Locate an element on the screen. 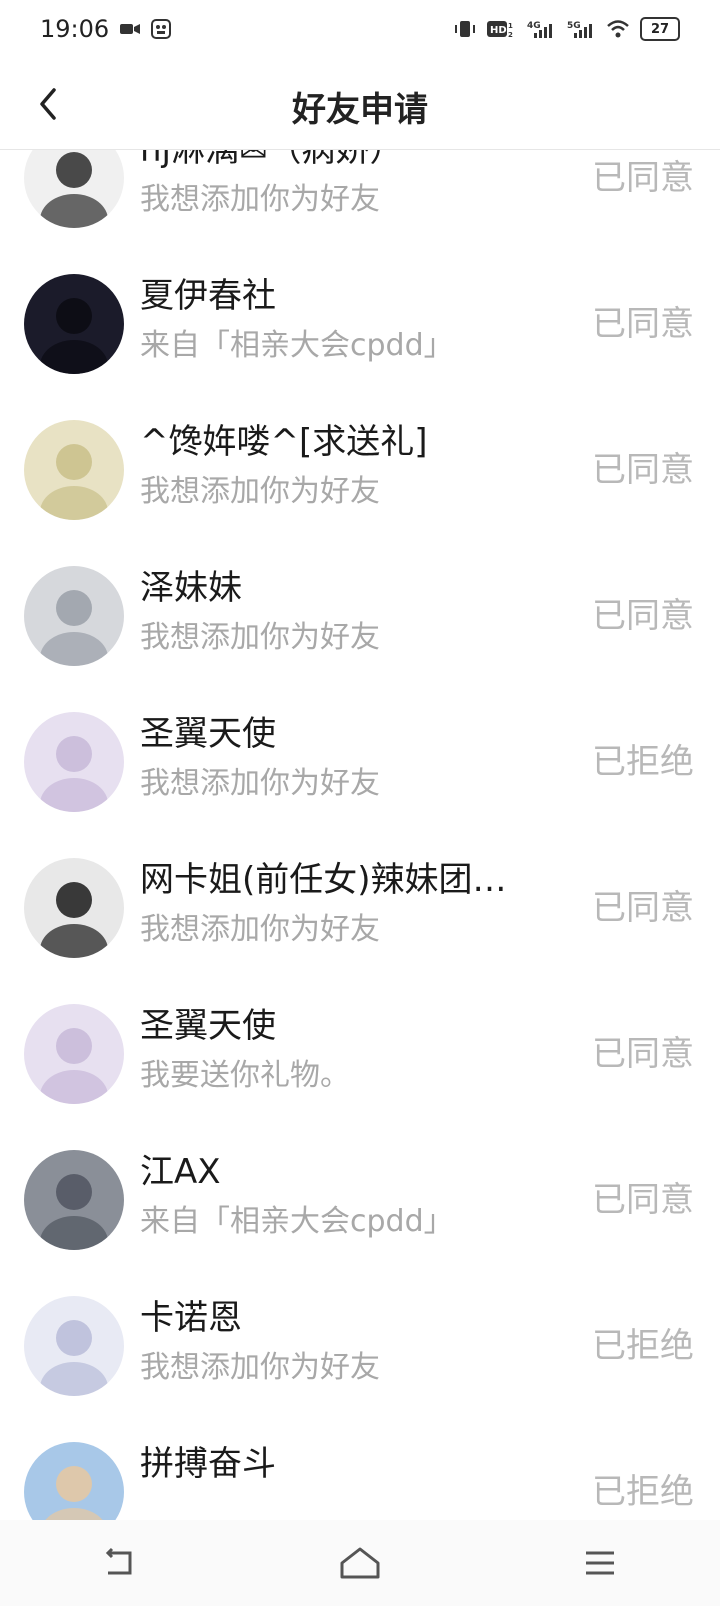 The width and height of the screenshot is (720, 1606). back-nav-button is located at coordinates (120, 1563).